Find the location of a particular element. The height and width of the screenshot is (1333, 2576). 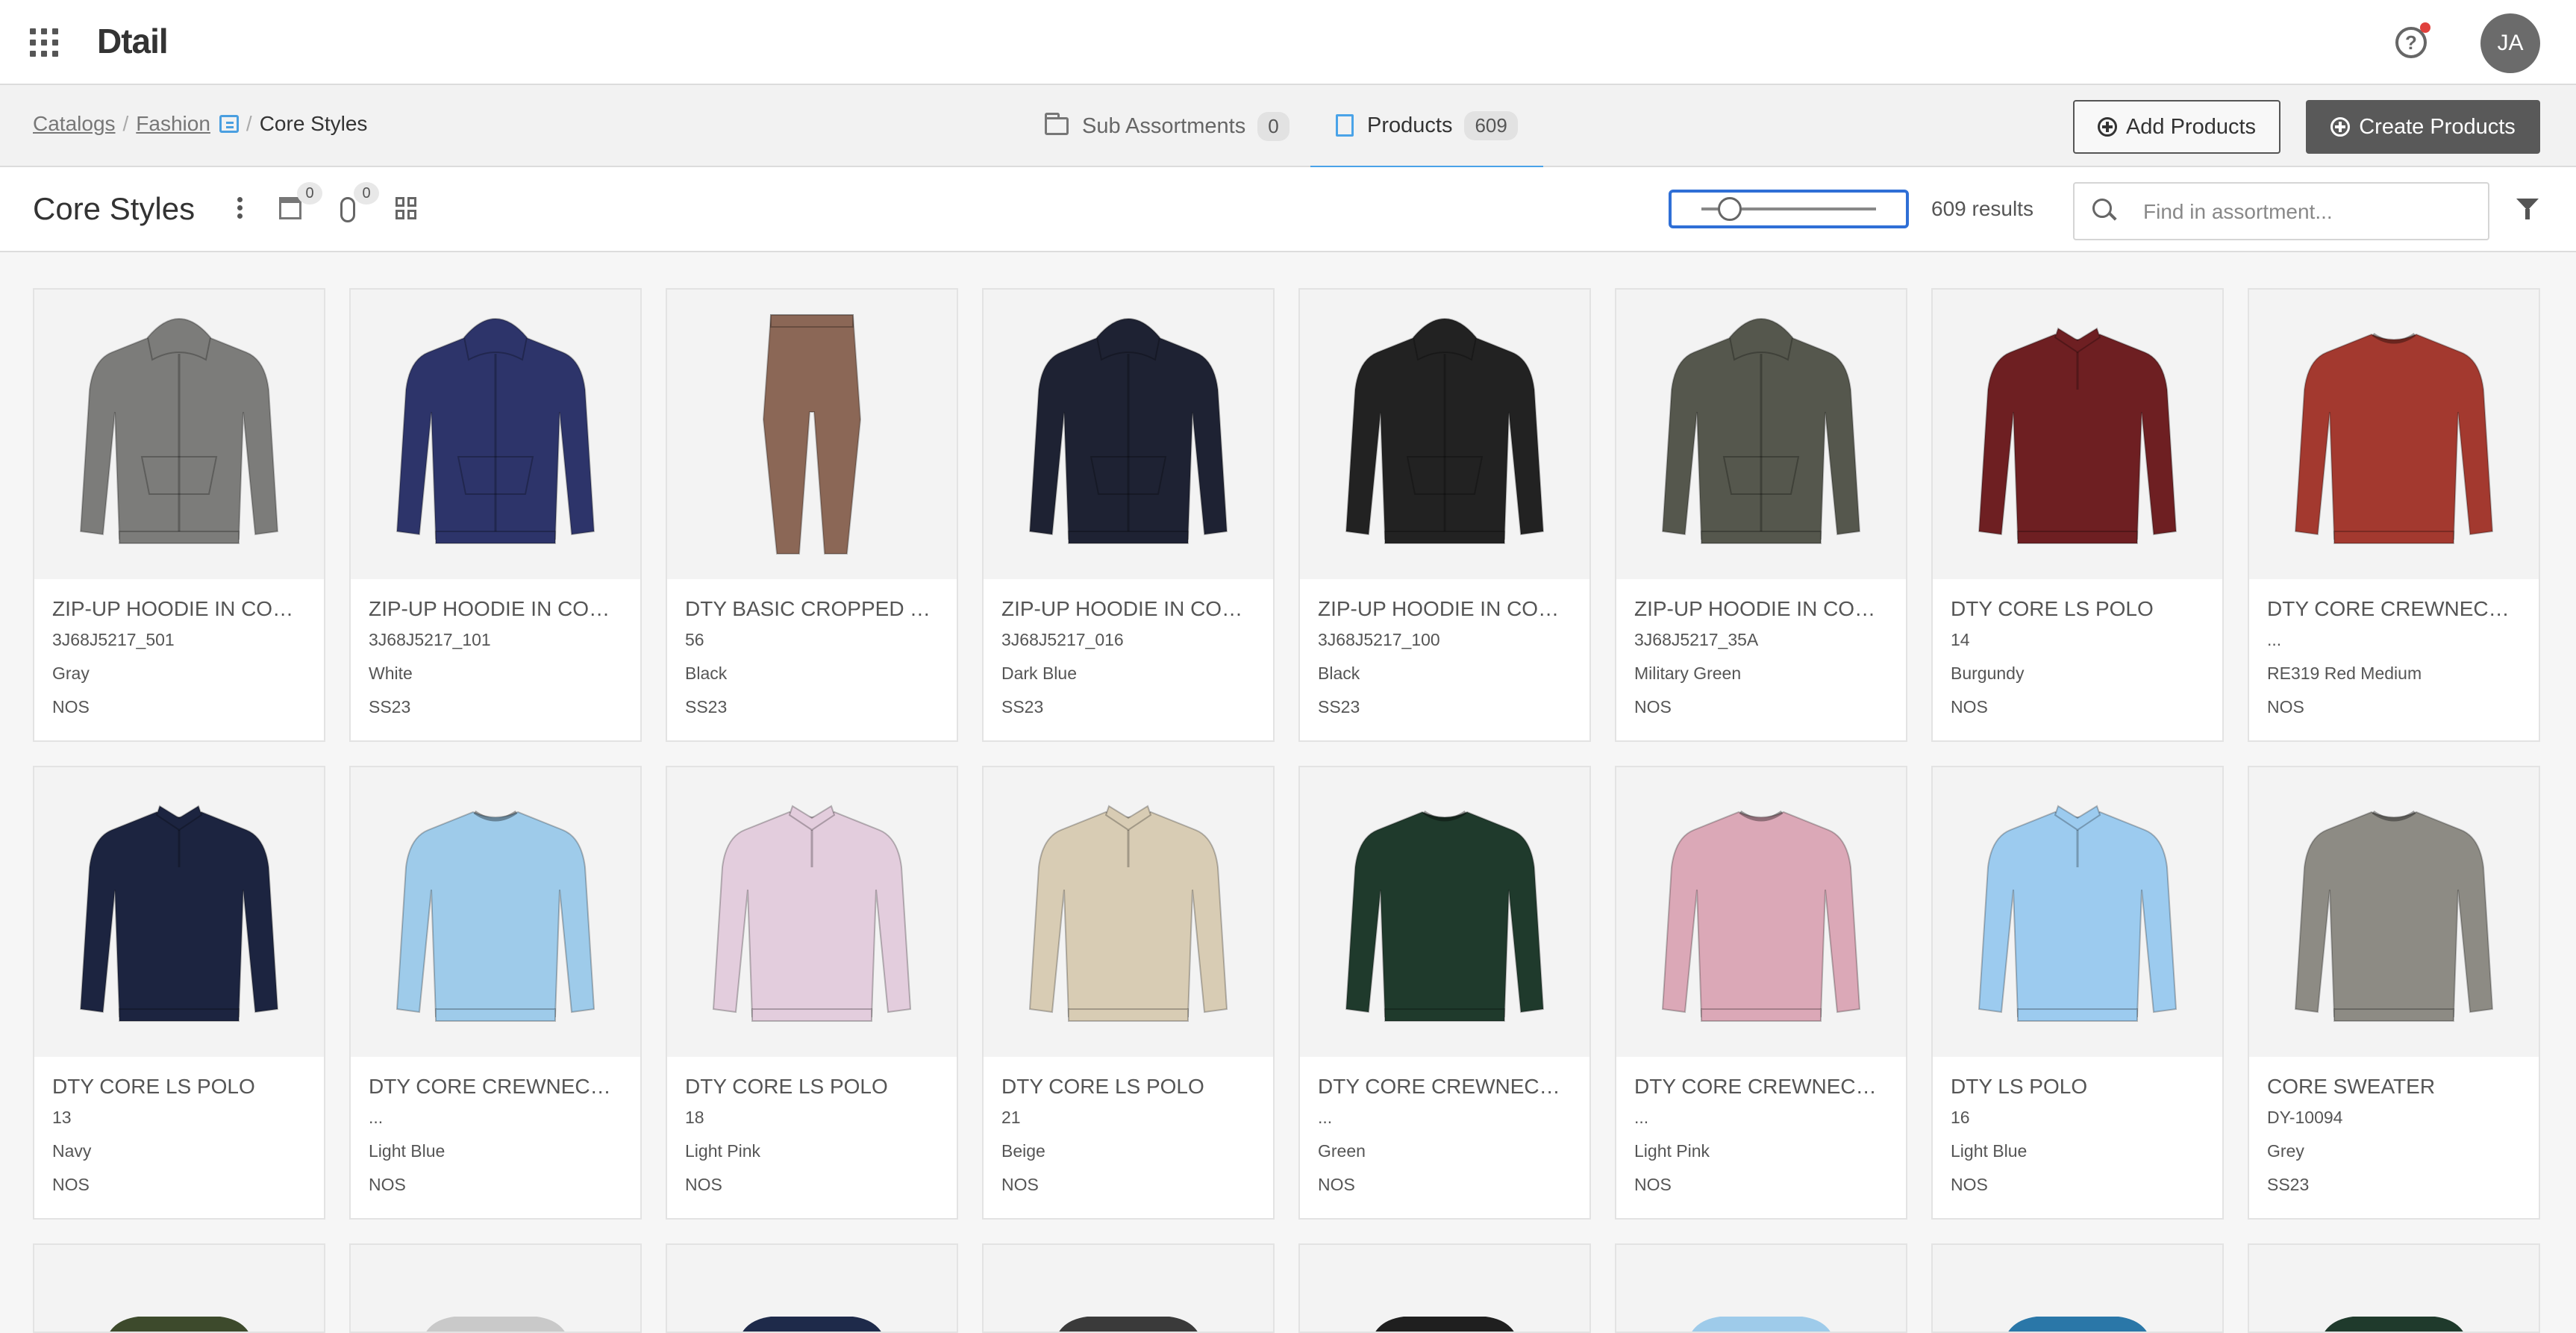

product-color: Green is located at coordinates (1342, 1151).